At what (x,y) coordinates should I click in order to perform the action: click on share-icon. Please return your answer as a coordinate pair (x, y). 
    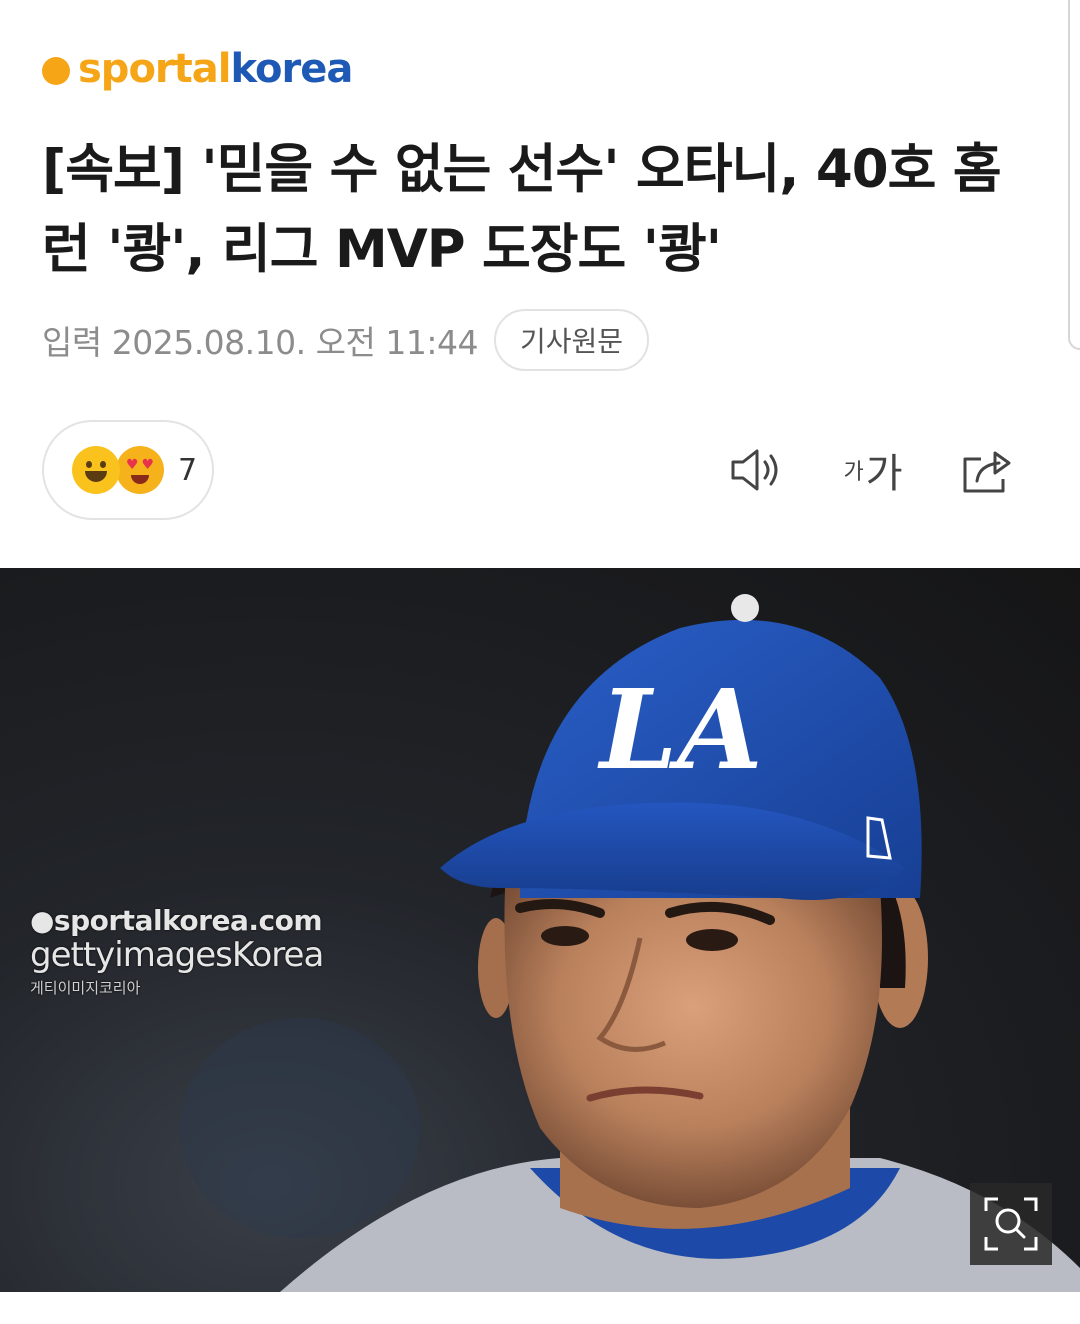
    Looking at the image, I should click on (987, 470).